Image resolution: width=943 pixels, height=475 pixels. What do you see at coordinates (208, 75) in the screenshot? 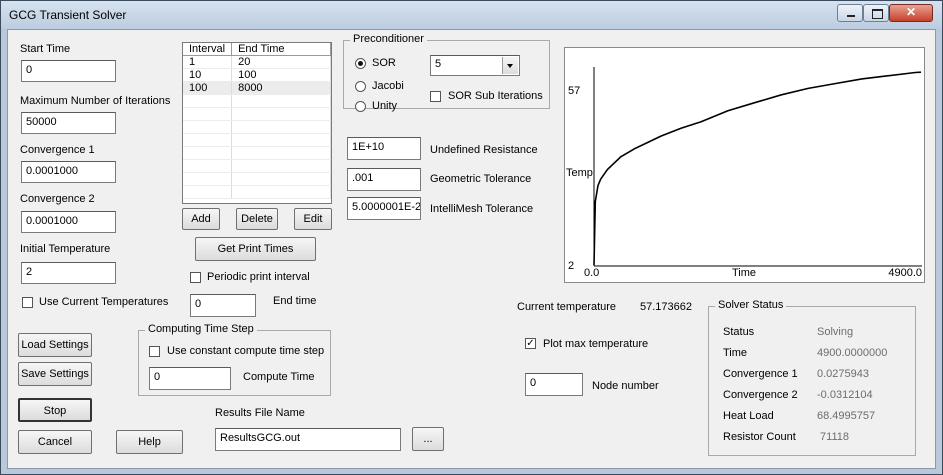
I see `table-cell: 10` at bounding box center [208, 75].